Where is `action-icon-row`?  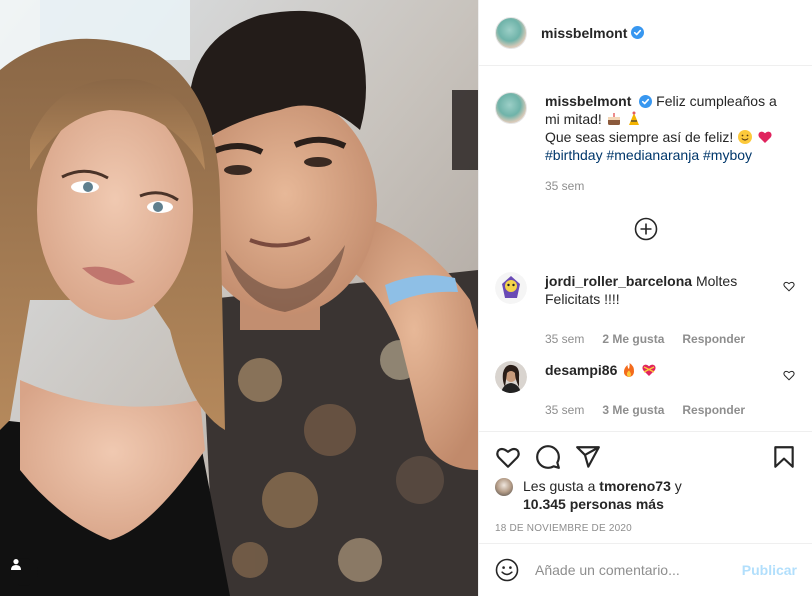 action-icon-row is located at coordinates (646, 457).